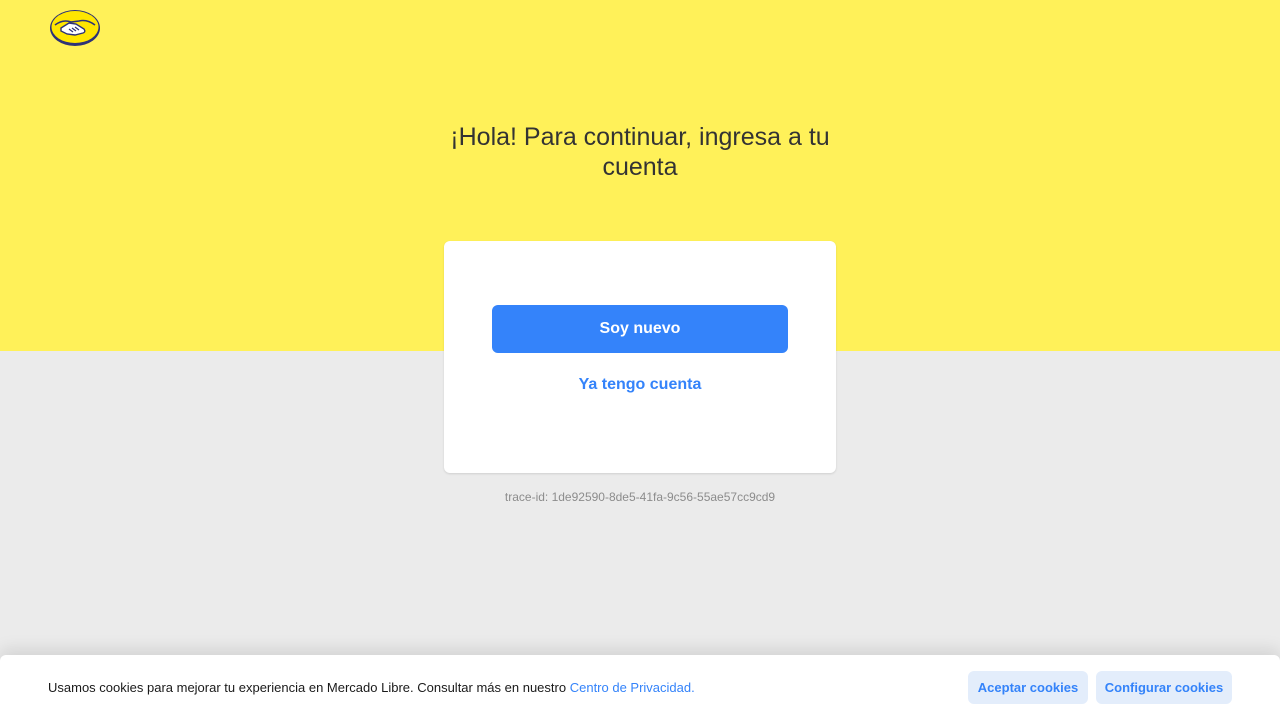 This screenshot has width=1280, height=720. I want to click on configure-cookies-button: Configurar cookies, so click(1164, 687).